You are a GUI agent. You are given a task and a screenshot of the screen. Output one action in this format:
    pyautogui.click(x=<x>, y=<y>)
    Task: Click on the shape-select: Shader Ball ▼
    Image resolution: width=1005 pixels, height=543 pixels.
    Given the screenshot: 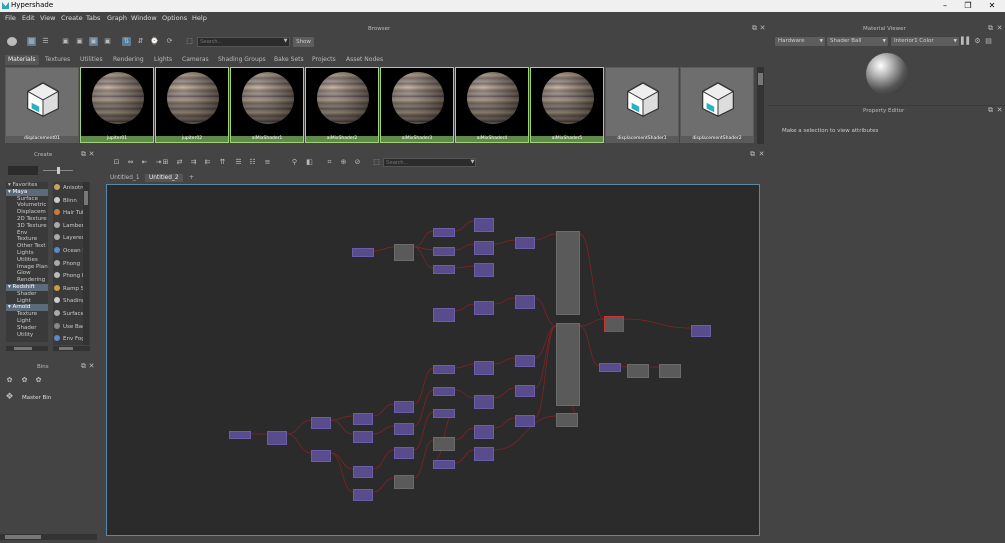 What is the action you would take?
    pyautogui.click(x=857, y=41)
    